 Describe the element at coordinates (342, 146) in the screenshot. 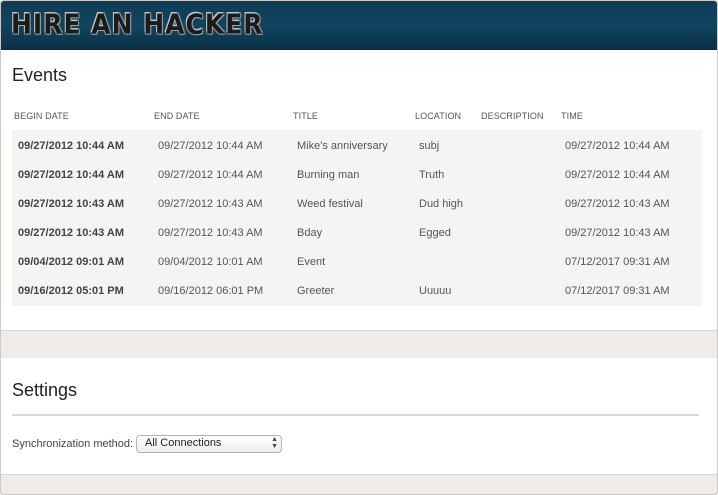

I see `cell-title: Mike's anniversary` at that location.